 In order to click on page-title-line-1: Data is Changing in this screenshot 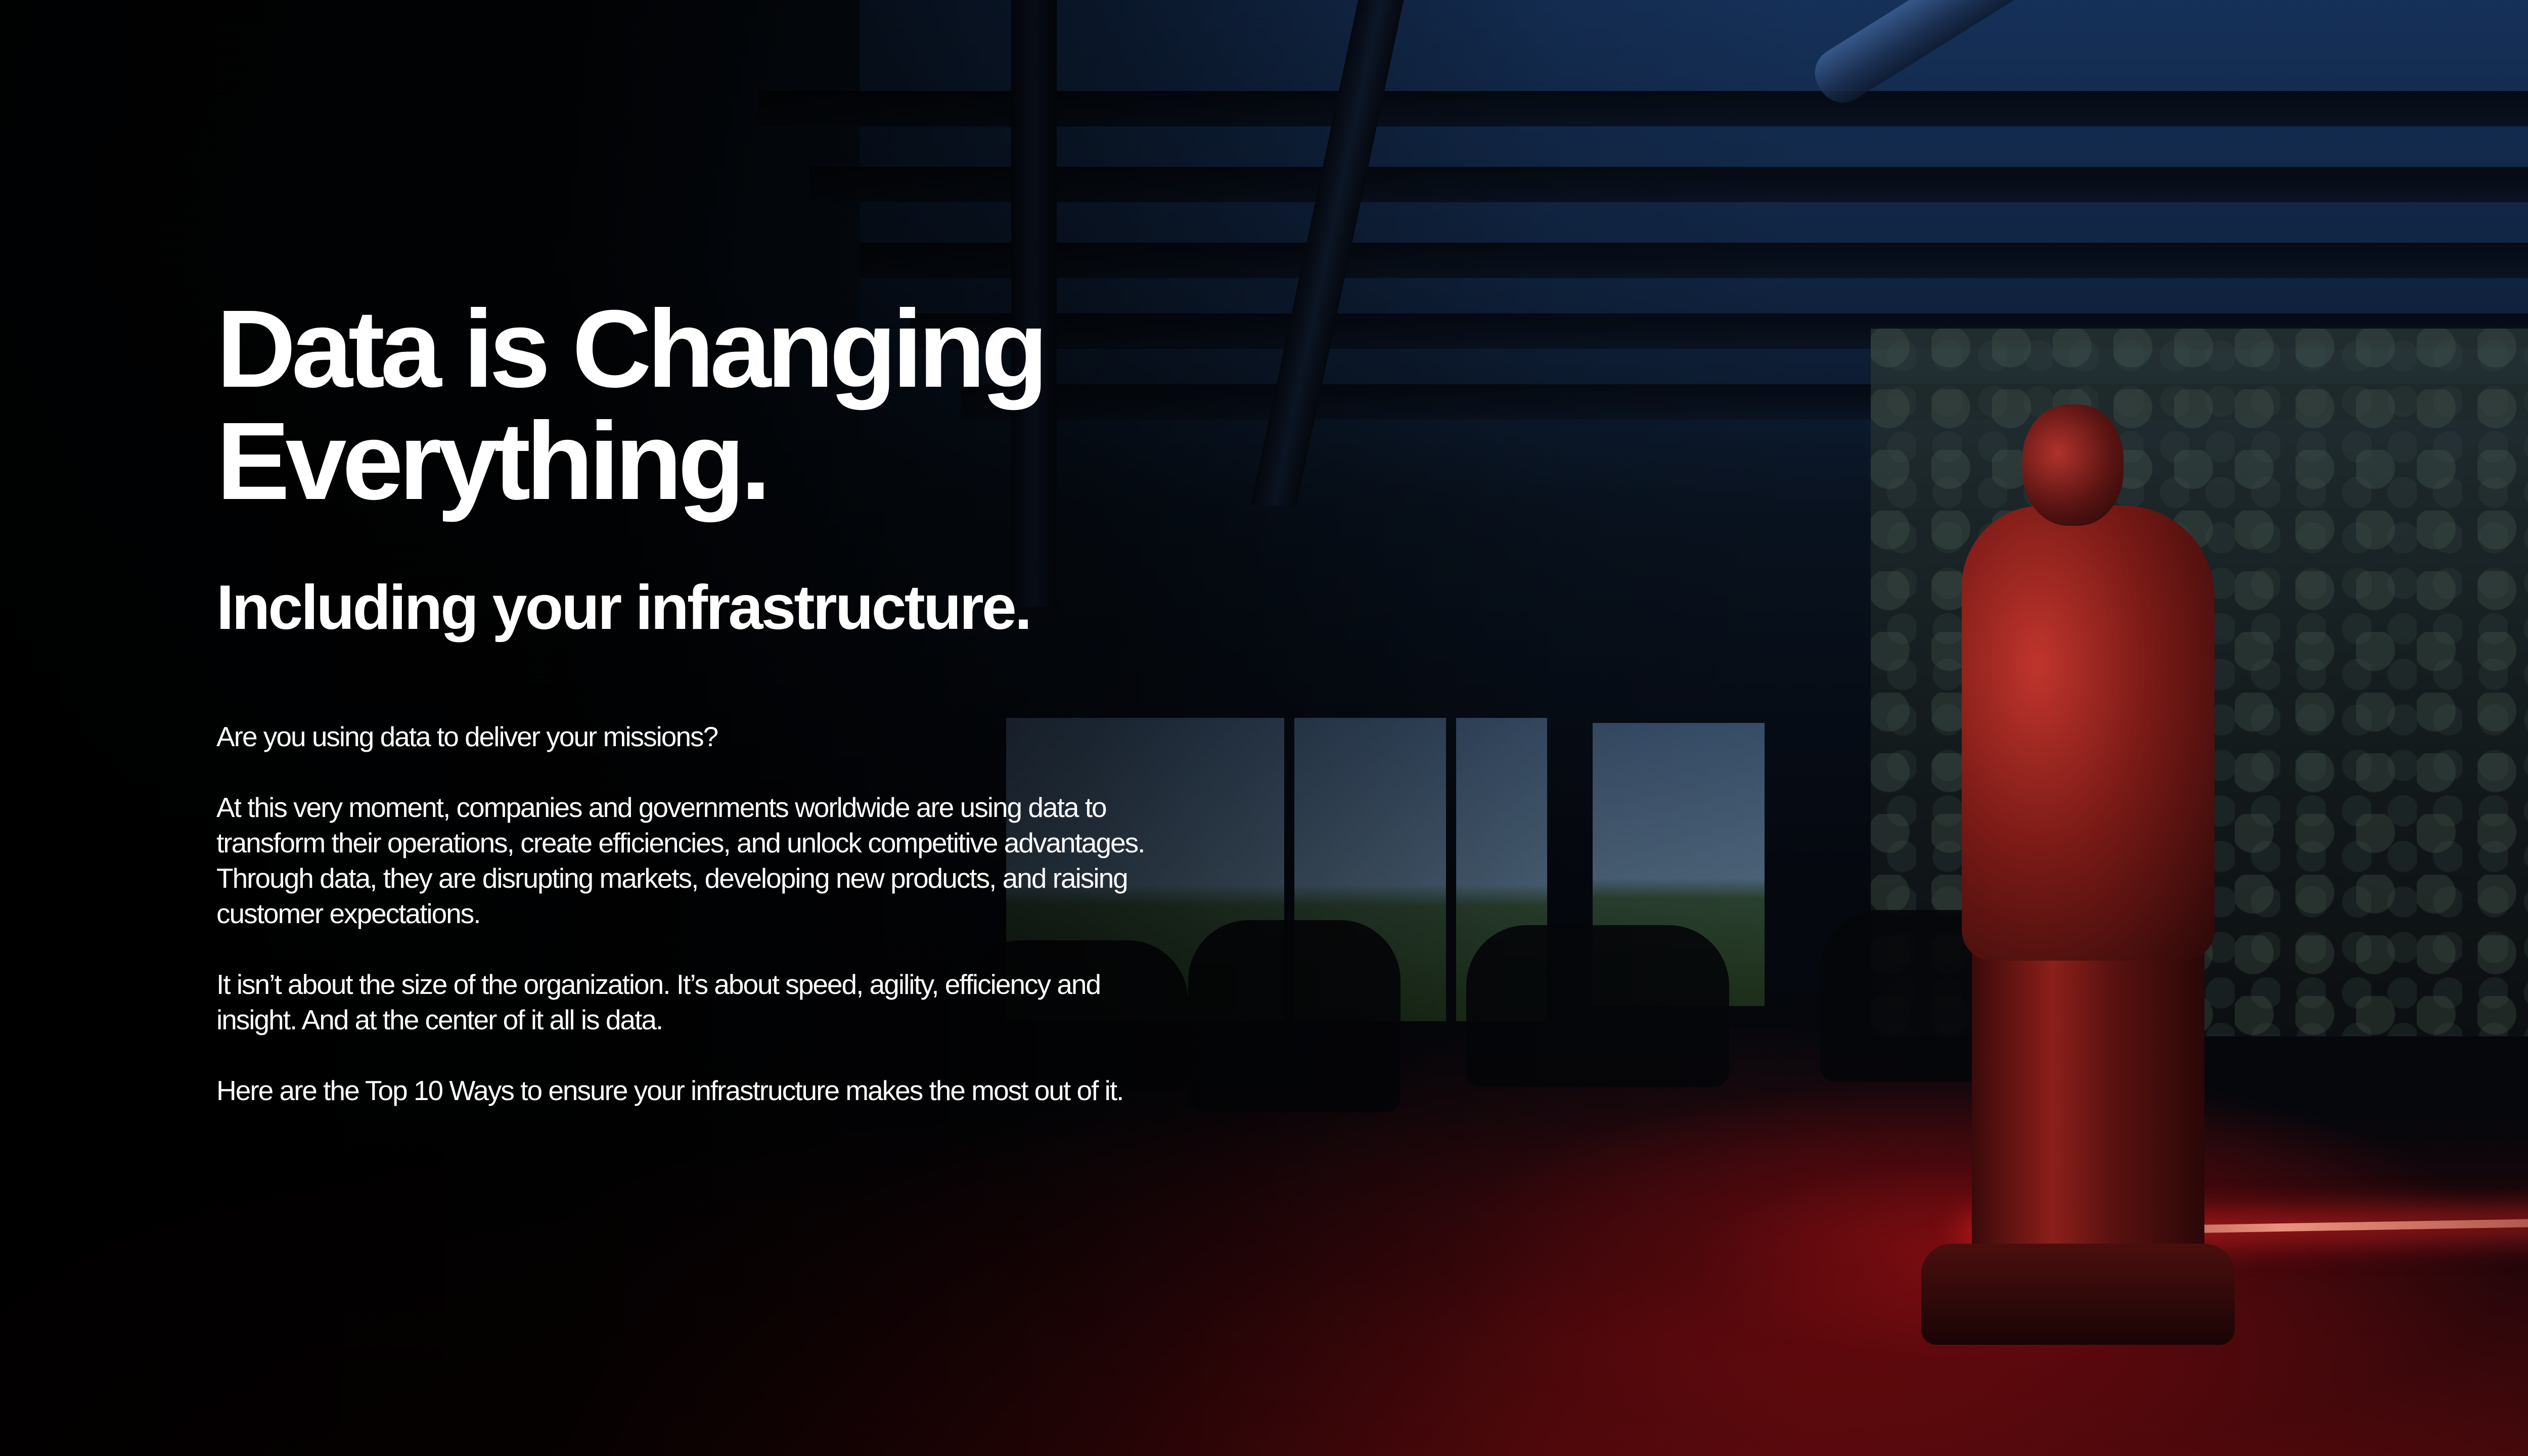, I will do `click(633, 349)`.